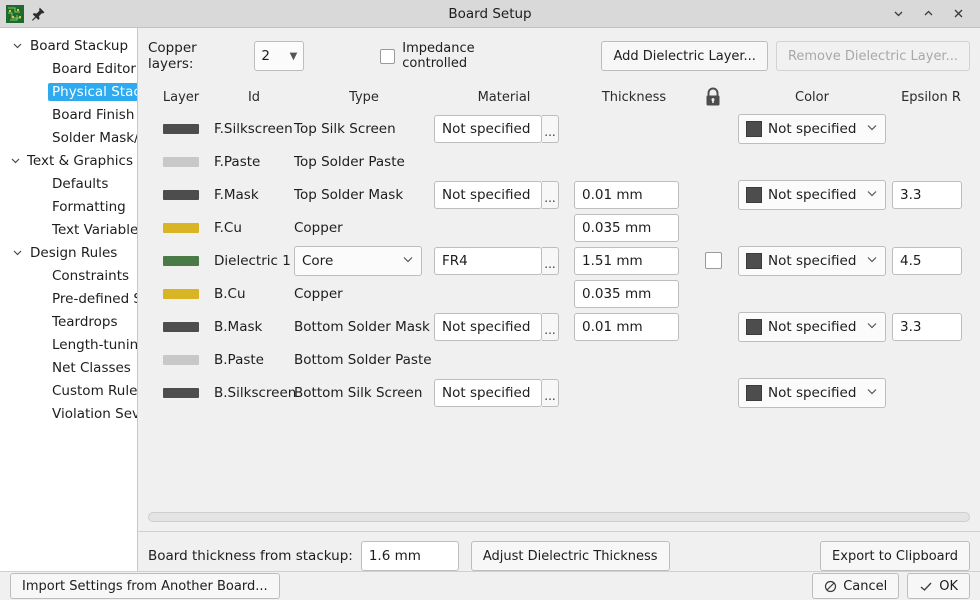 This screenshot has height=600, width=980. Describe the element at coordinates (898, 14) in the screenshot. I see `minimize-button` at that location.